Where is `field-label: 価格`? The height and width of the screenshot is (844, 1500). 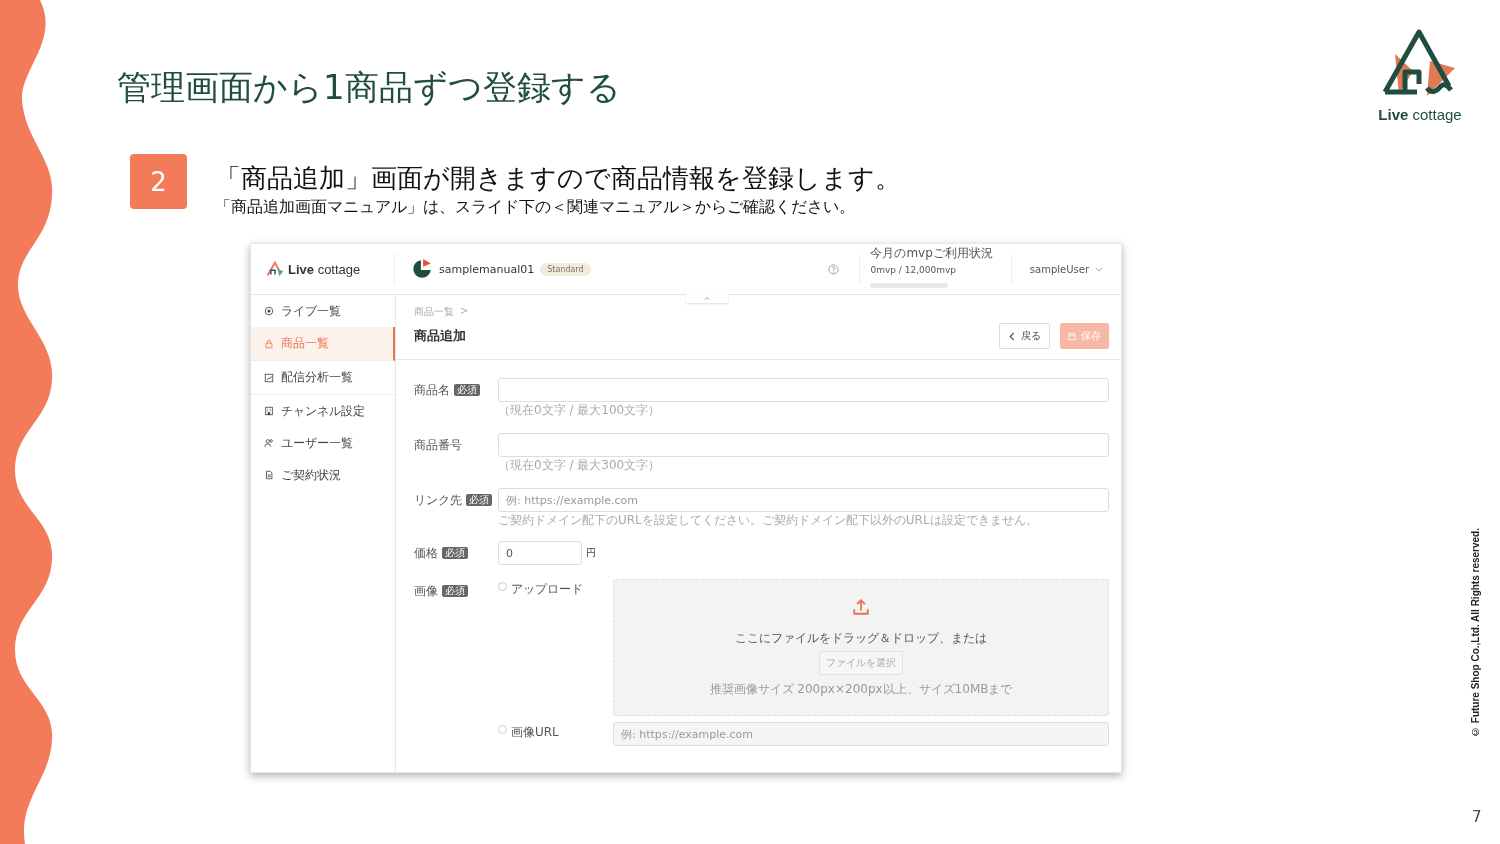
field-label: 価格 is located at coordinates (426, 553).